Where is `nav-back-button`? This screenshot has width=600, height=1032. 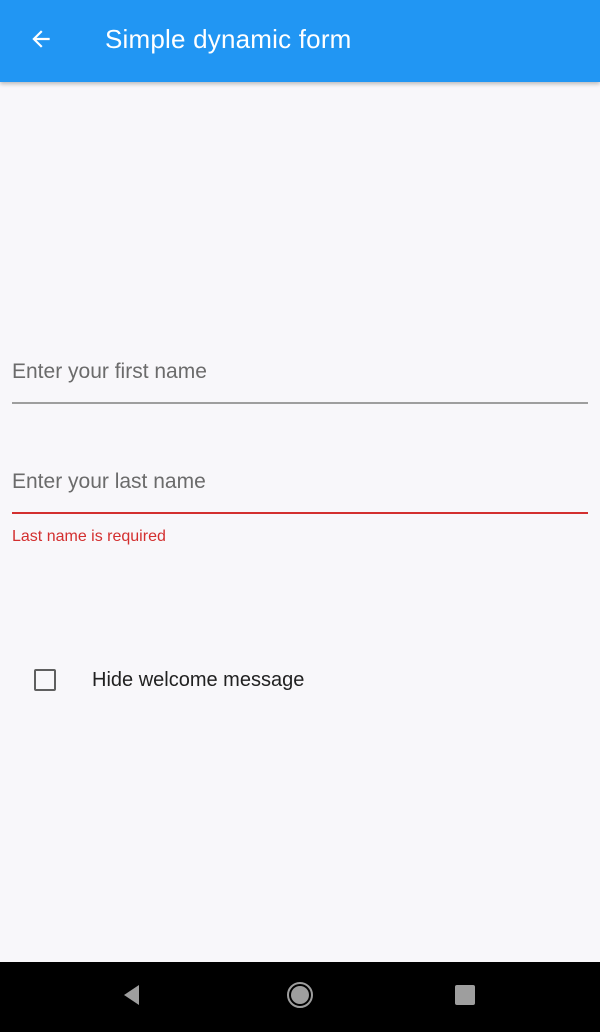 nav-back-button is located at coordinates (132, 997).